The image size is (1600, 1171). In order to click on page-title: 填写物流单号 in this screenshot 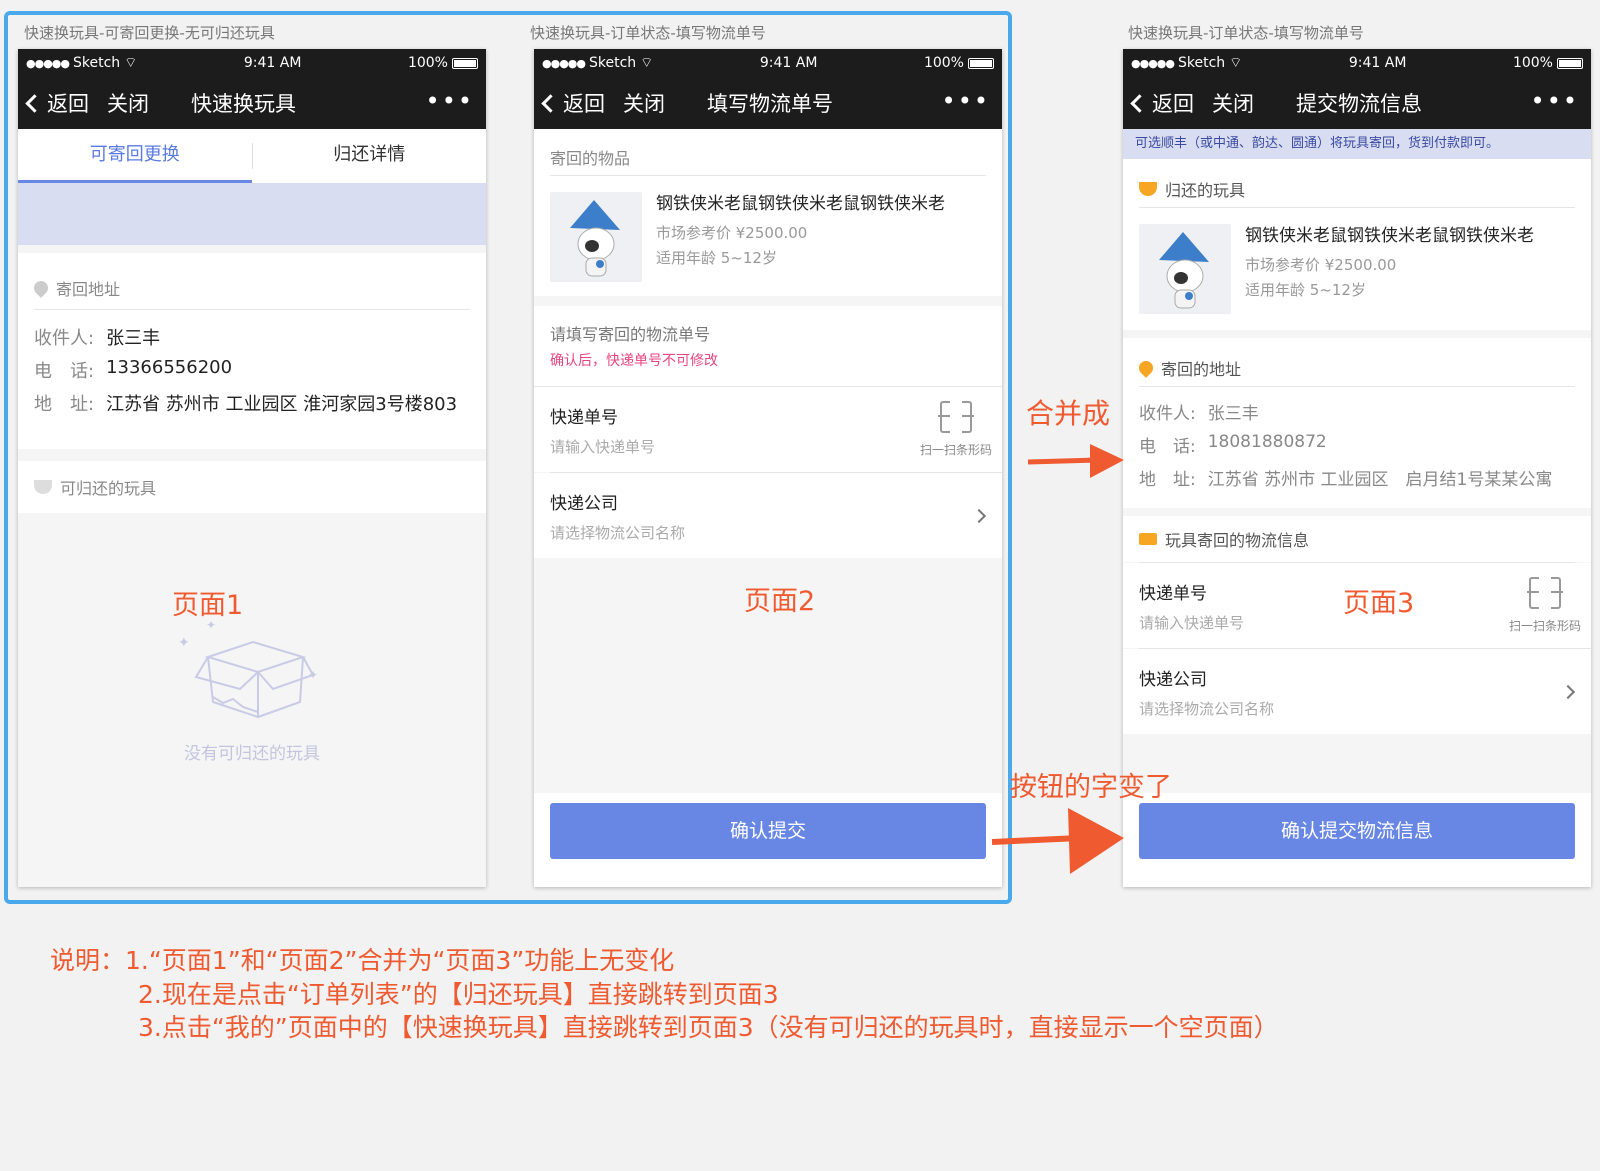, I will do `click(770, 104)`.